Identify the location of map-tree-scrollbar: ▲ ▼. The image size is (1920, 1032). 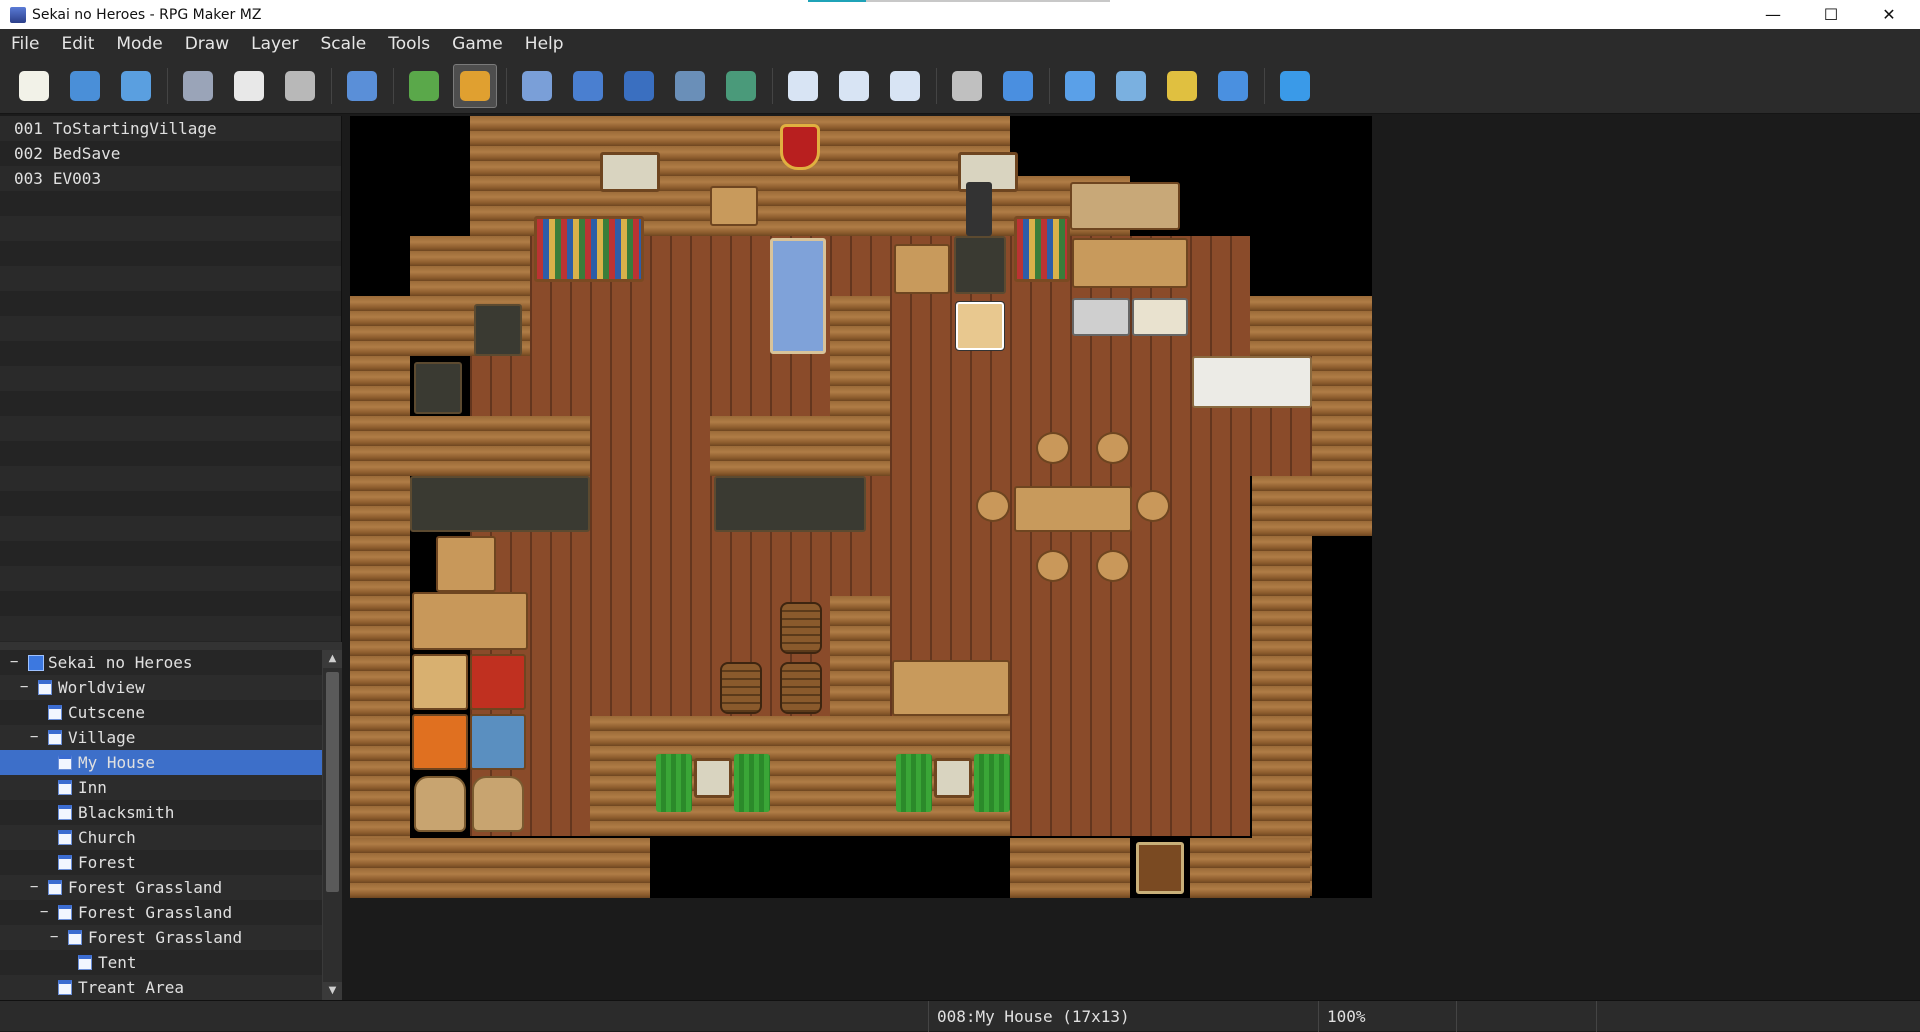
(332, 825).